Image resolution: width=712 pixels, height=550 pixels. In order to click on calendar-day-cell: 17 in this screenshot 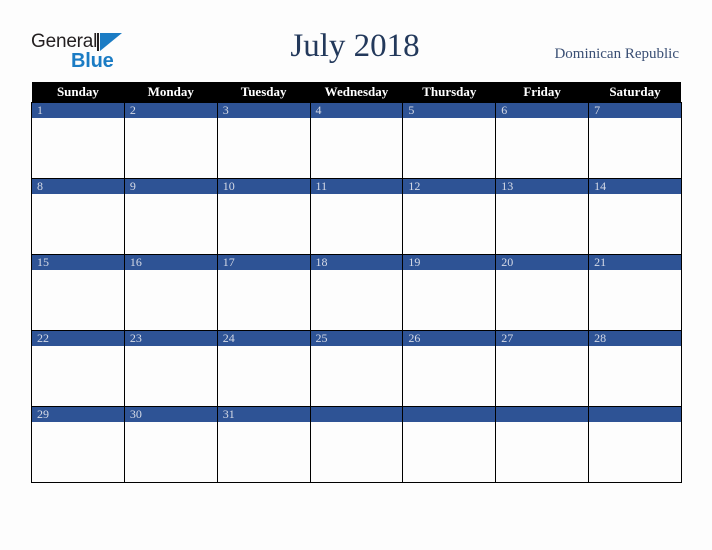, I will do `click(263, 292)`.